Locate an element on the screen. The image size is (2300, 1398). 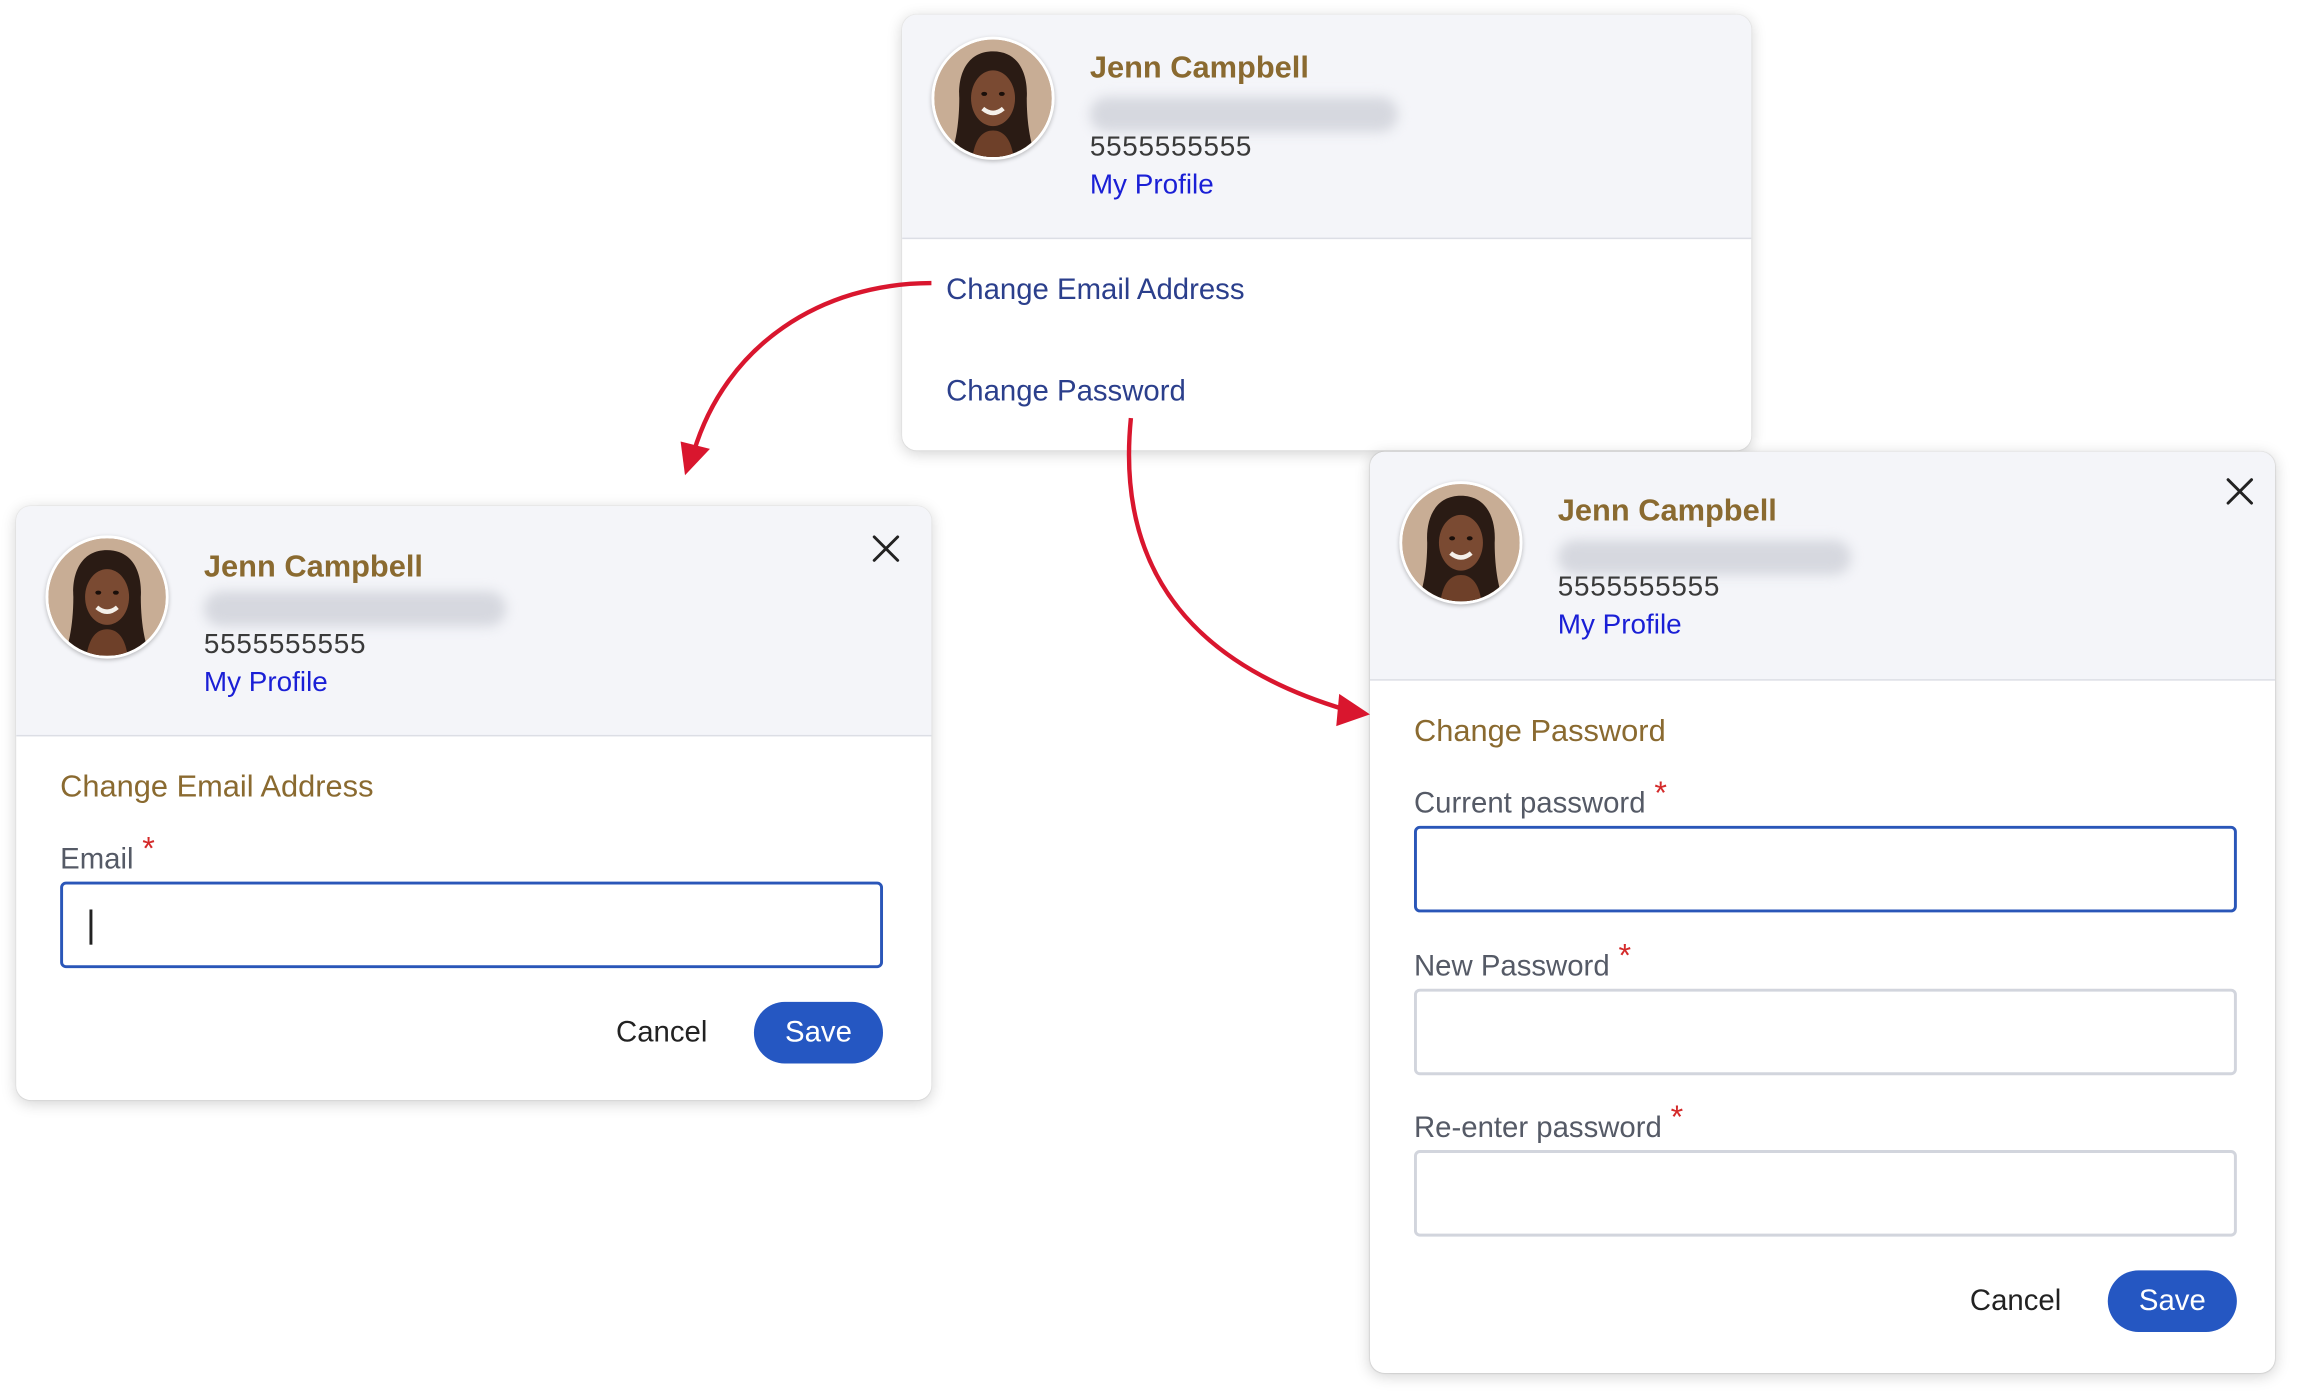
reenter-password-label: Re-enter password * is located at coordinates (1548, 1122).